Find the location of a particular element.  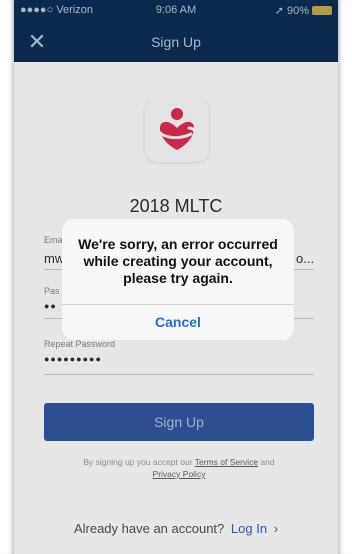

battery-percent: 90% is located at coordinates (297, 10).